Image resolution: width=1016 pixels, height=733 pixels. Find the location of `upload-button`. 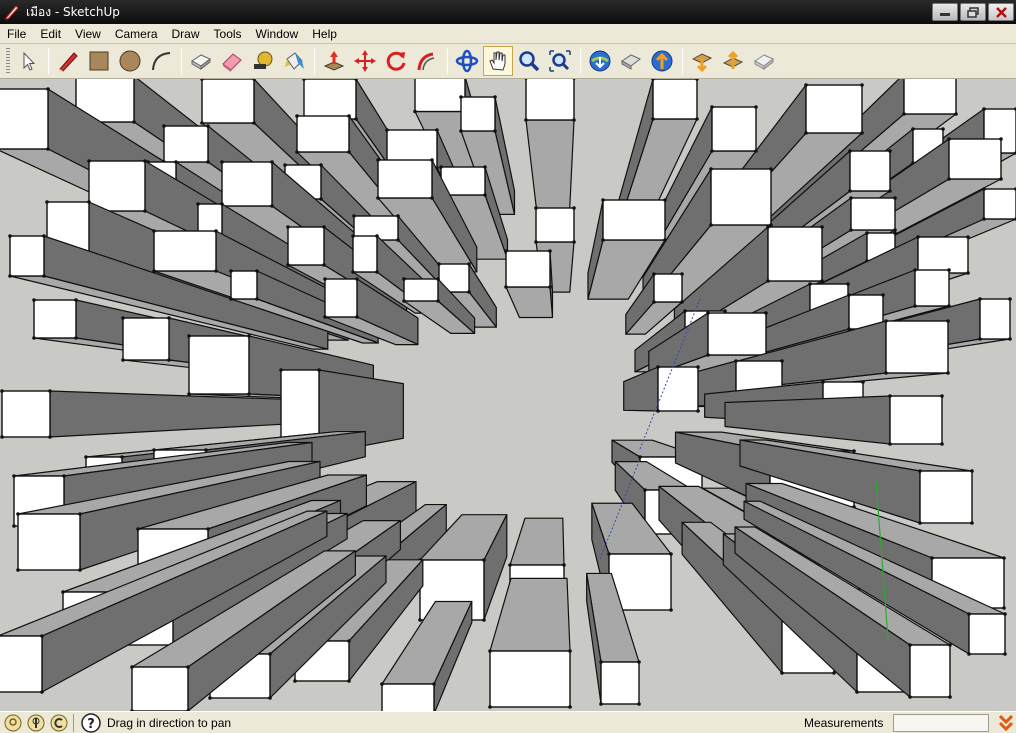

upload-button is located at coordinates (662, 61).